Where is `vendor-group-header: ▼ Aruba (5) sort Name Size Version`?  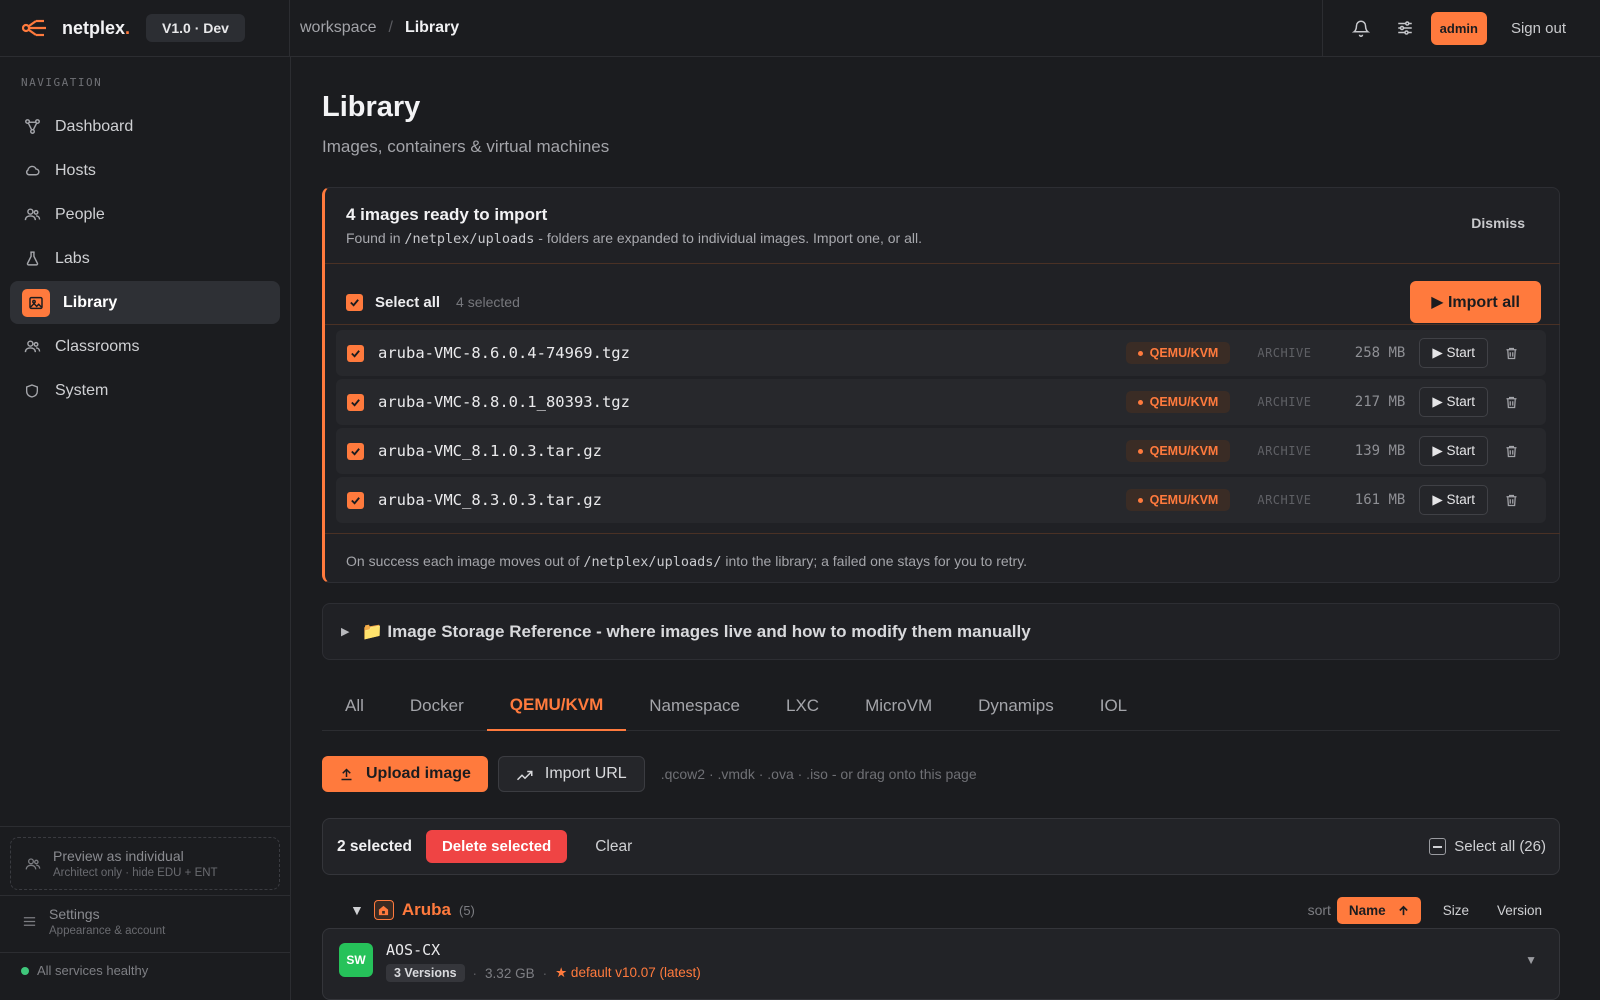 vendor-group-header: ▼ Aruba (5) sort Name Size Version is located at coordinates (941, 910).